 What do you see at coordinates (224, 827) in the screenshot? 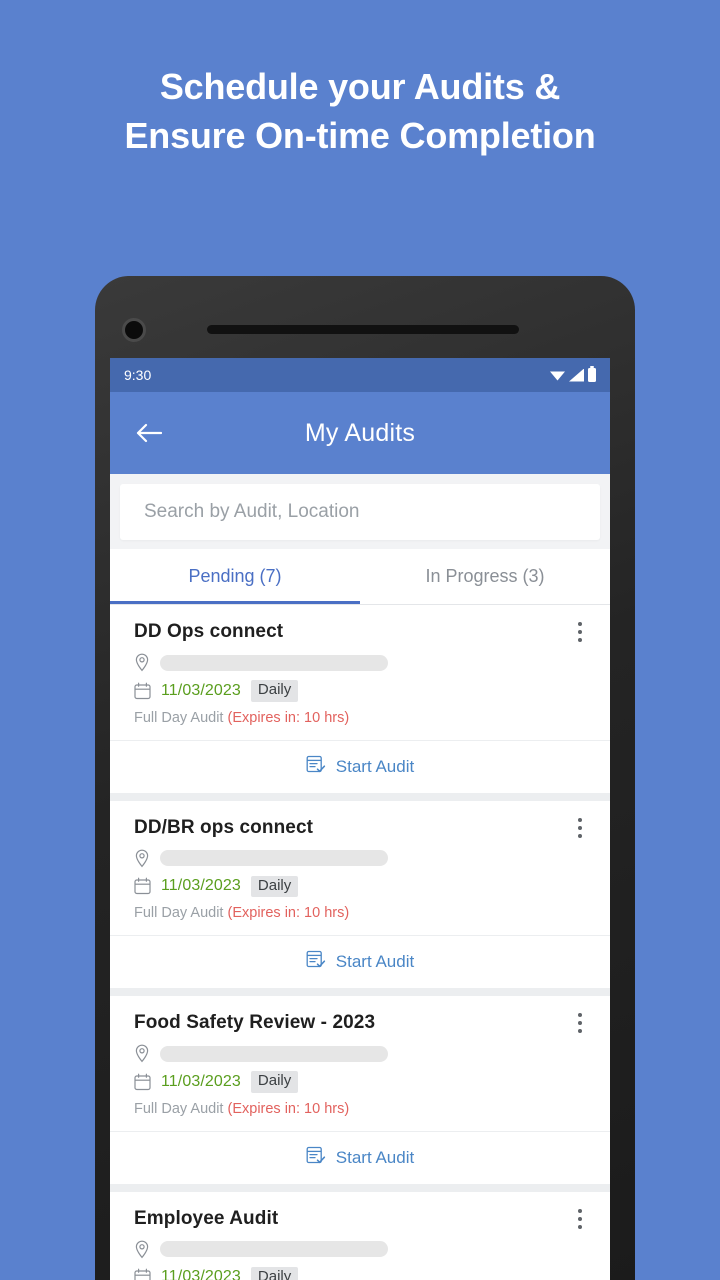
I see `audit-title: DD/BR ops connect` at bounding box center [224, 827].